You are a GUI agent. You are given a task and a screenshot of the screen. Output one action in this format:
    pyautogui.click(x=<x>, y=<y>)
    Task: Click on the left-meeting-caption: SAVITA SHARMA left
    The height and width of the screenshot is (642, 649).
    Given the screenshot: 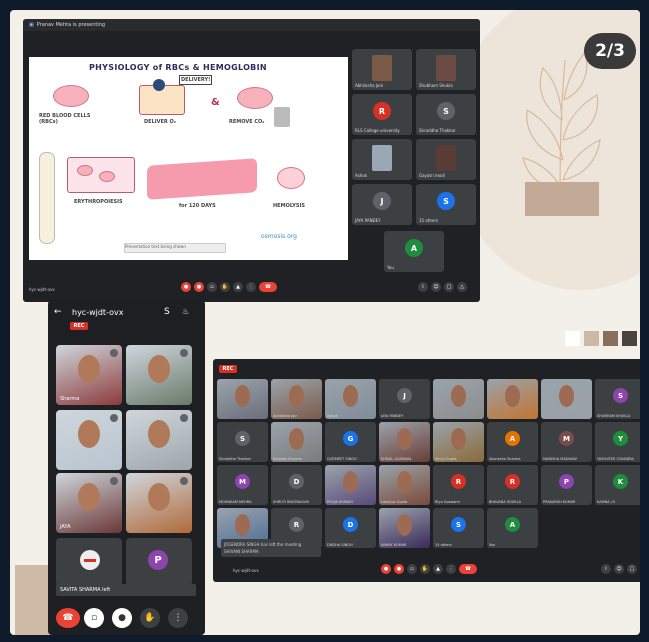 What is the action you would take?
    pyautogui.click(x=126, y=590)
    